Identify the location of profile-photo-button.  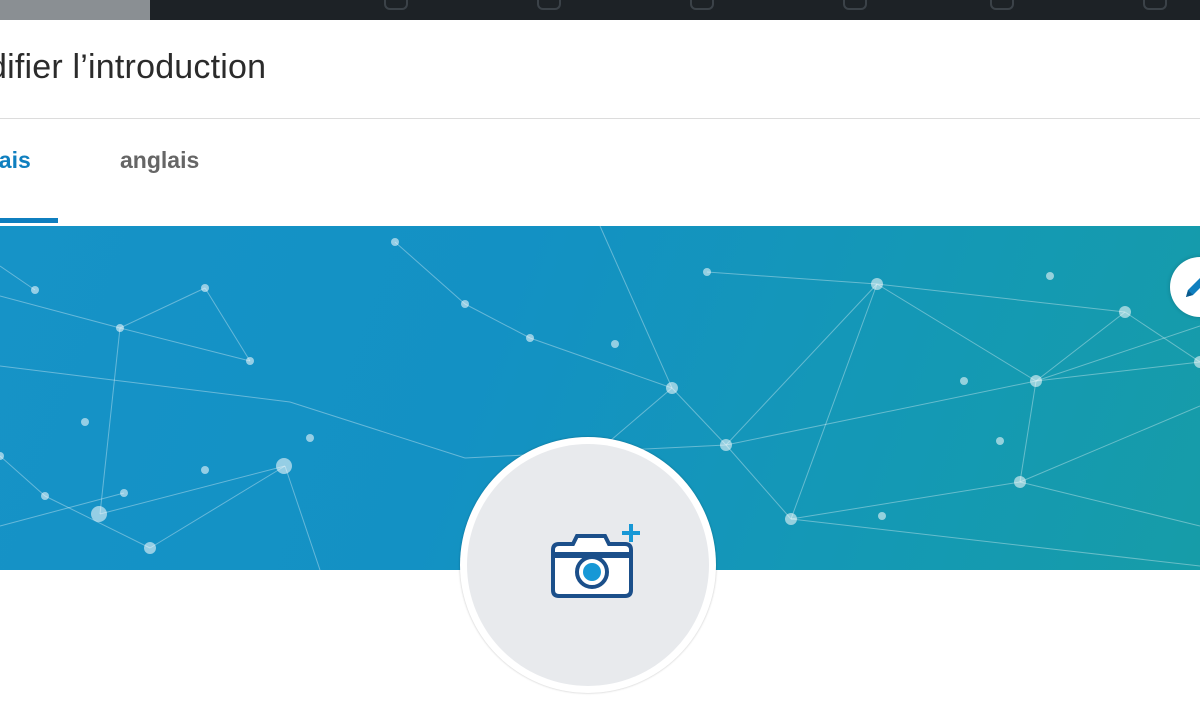
(588, 565).